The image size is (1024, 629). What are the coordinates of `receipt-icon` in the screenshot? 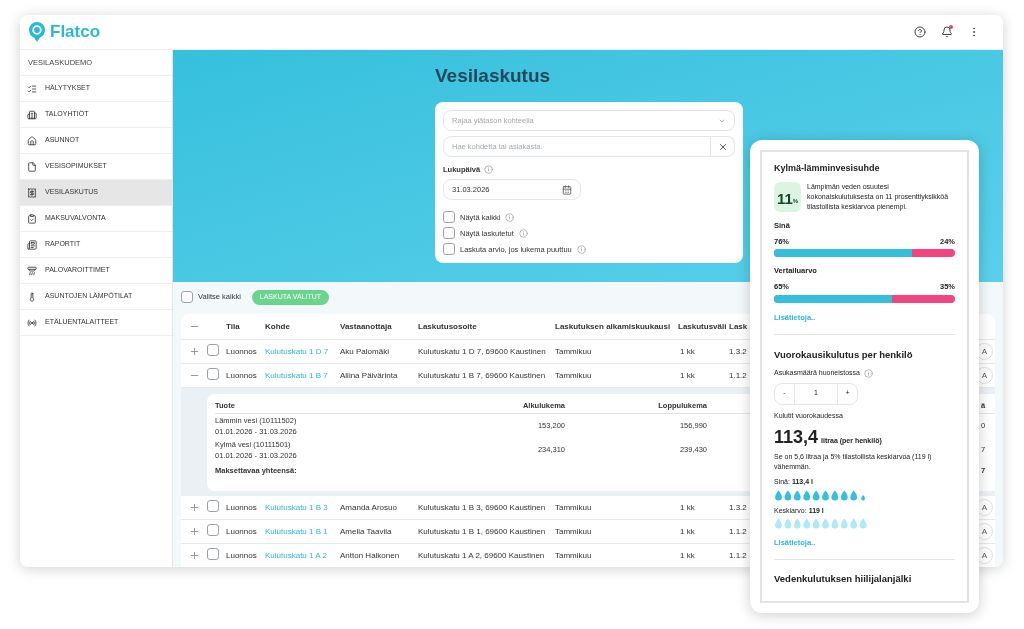 It's located at (32, 192).